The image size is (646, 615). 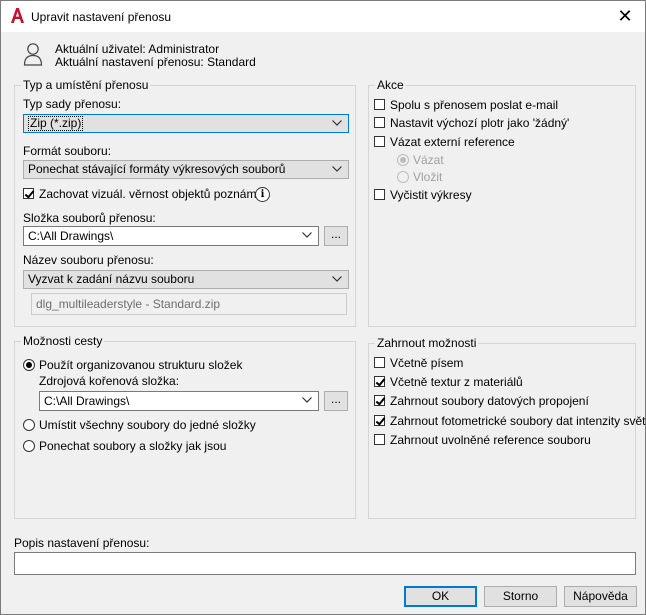 What do you see at coordinates (456, 382) in the screenshot?
I see `include-textures-label: Včetně textur z materiálů` at bounding box center [456, 382].